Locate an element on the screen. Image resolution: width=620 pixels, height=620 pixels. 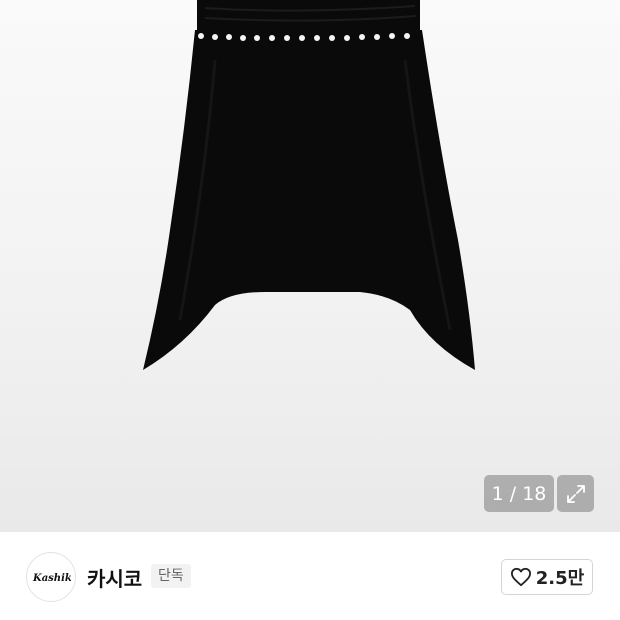
svg-text: Kashiko is located at coordinates (51, 578).